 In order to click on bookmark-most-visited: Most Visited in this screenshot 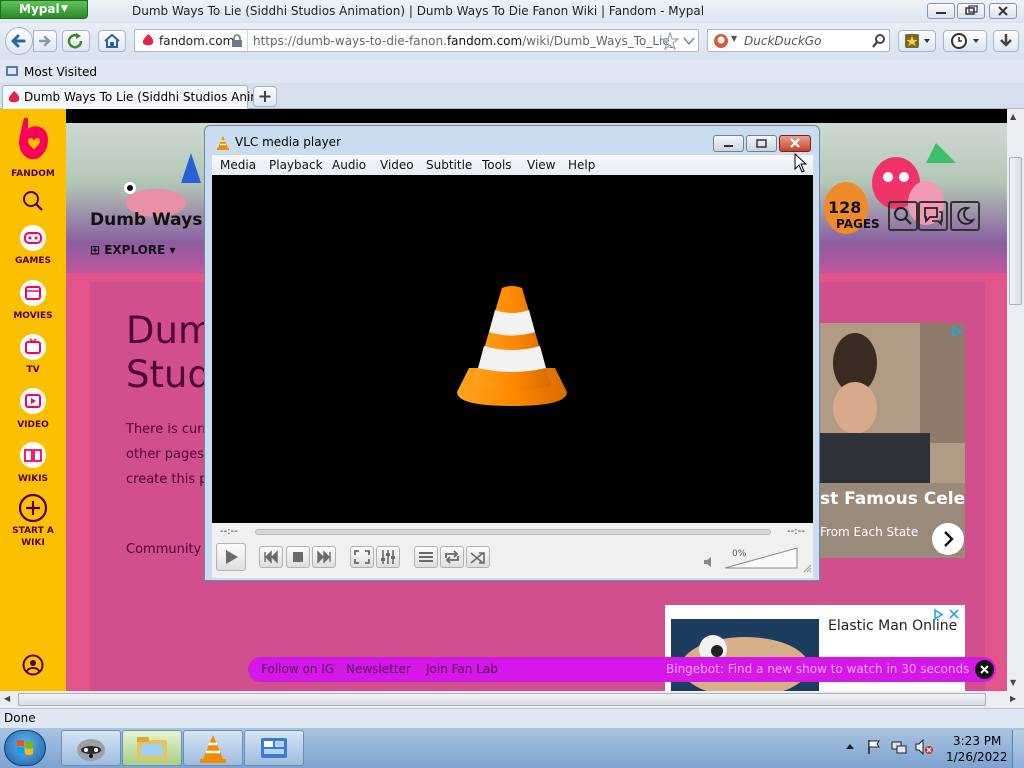, I will do `click(60, 72)`.